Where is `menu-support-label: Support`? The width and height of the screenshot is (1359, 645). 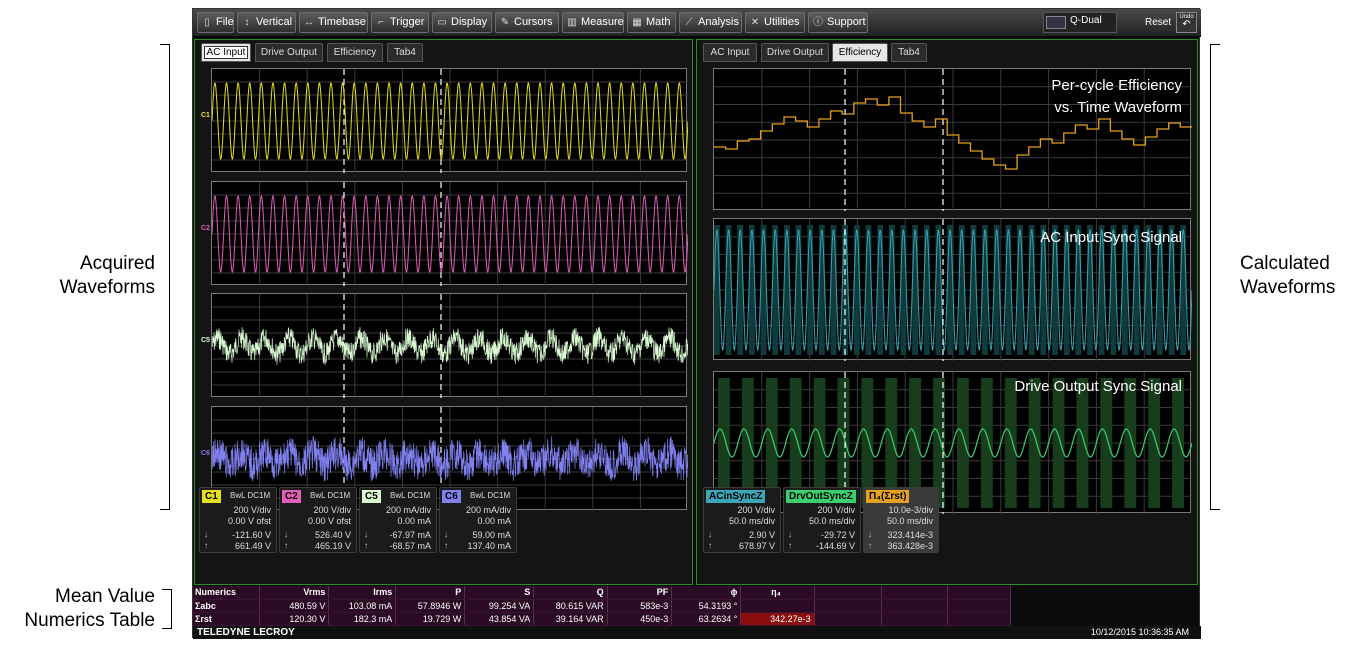
menu-support-label: Support is located at coordinates (846, 22).